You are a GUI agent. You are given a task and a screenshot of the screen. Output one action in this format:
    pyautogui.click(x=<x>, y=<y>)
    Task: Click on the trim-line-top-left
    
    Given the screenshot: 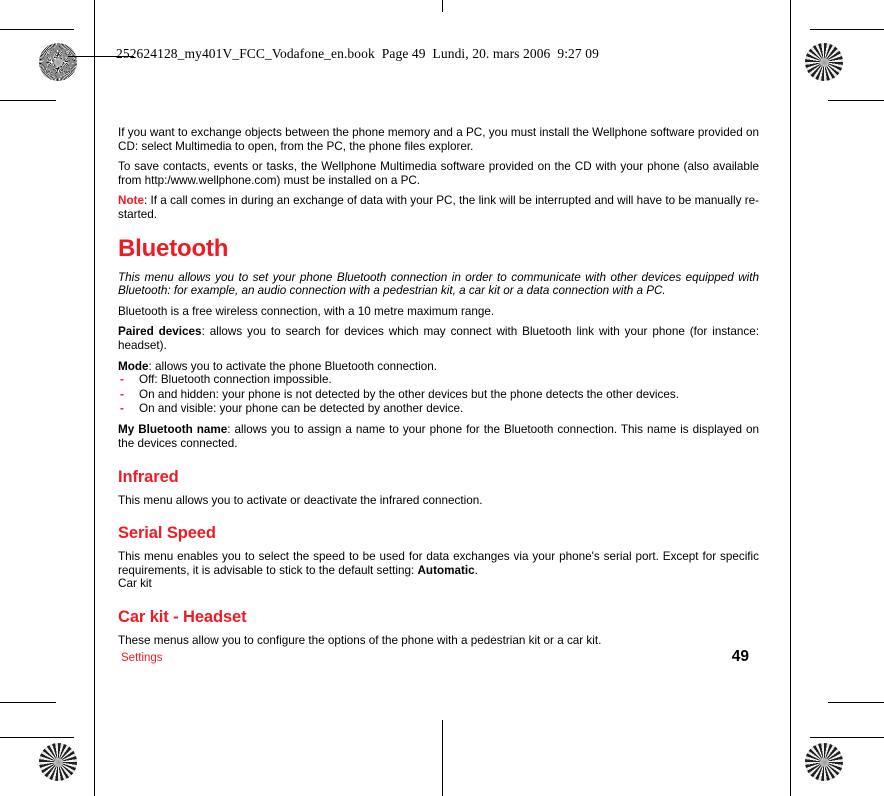 What is the action you would take?
    pyautogui.click(x=37, y=29)
    